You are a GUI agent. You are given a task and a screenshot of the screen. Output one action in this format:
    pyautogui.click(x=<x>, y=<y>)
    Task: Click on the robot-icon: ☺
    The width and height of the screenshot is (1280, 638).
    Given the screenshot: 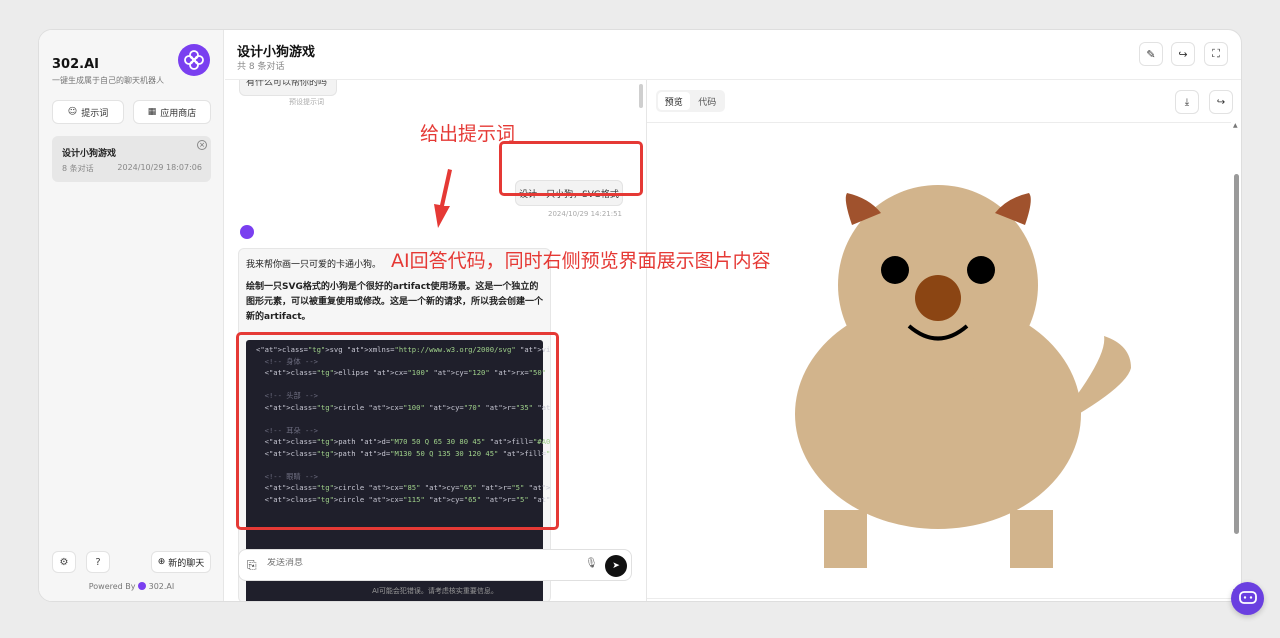 What is the action you would take?
    pyautogui.click(x=72, y=112)
    